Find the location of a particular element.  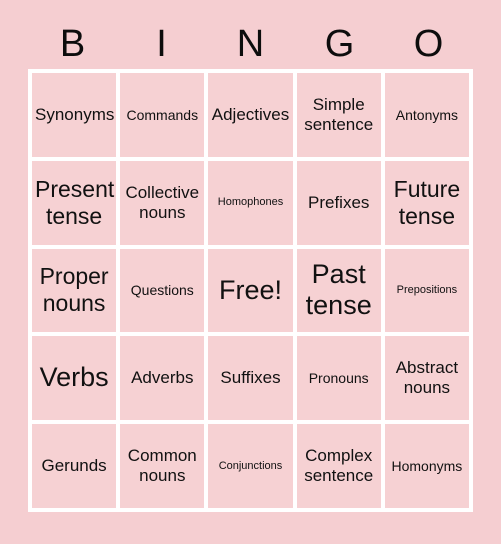

bingo-cell: Questions is located at coordinates (162, 290).